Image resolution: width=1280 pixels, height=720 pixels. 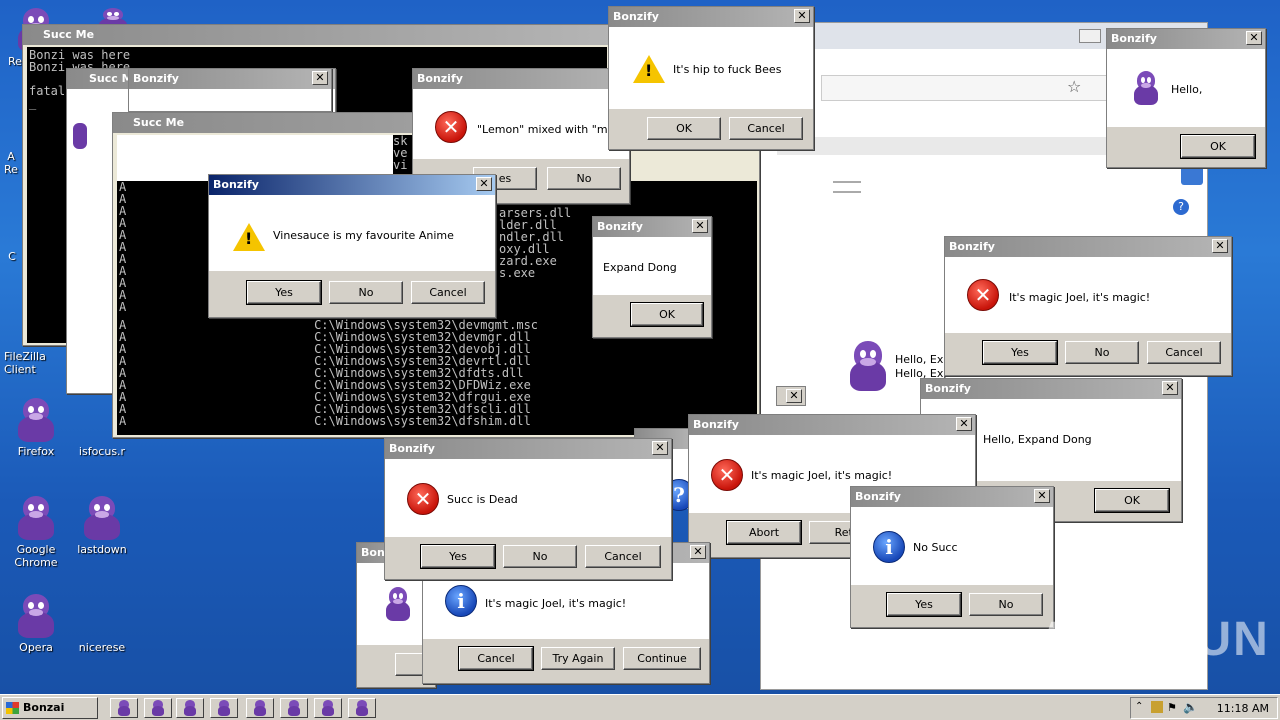 What do you see at coordinates (1139, 706) in the screenshot?
I see `chevron-up-icon: ⌃` at bounding box center [1139, 706].